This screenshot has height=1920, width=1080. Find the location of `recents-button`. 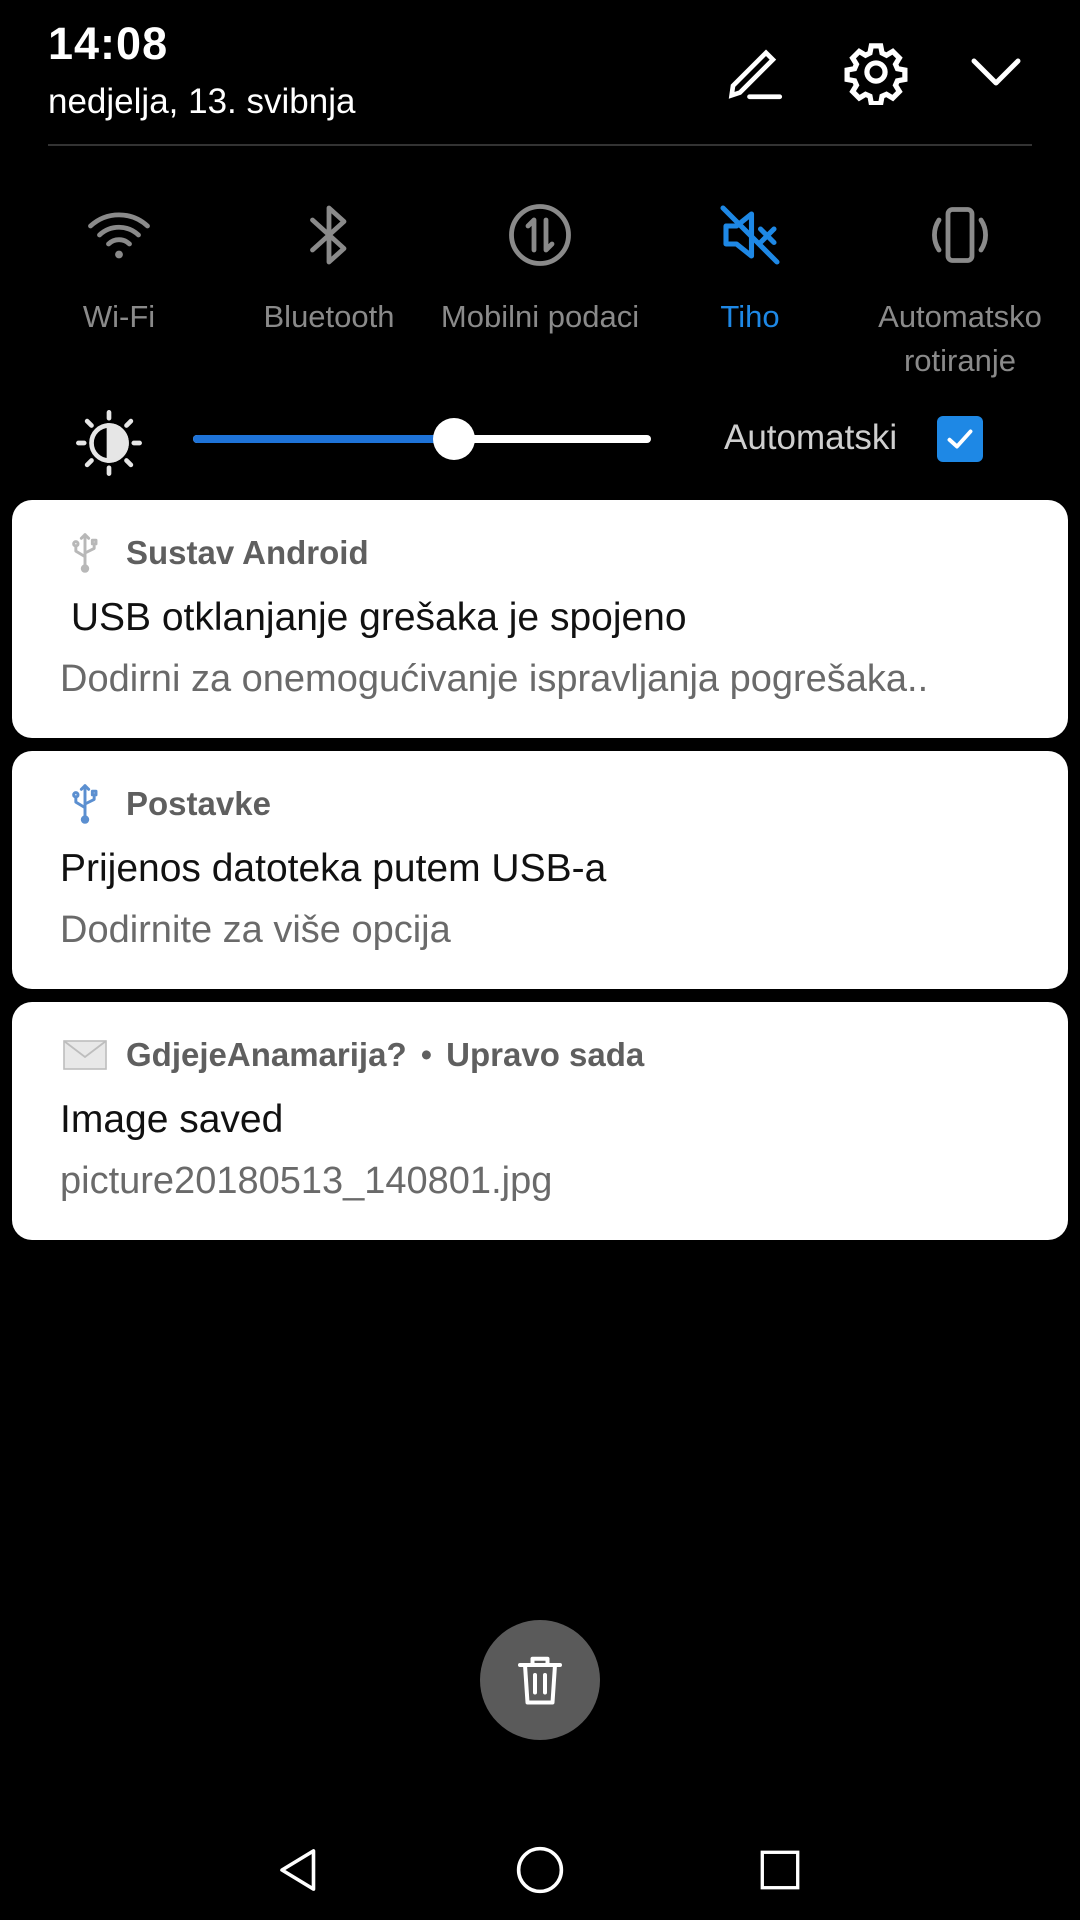

recents-button is located at coordinates (780, 1870).